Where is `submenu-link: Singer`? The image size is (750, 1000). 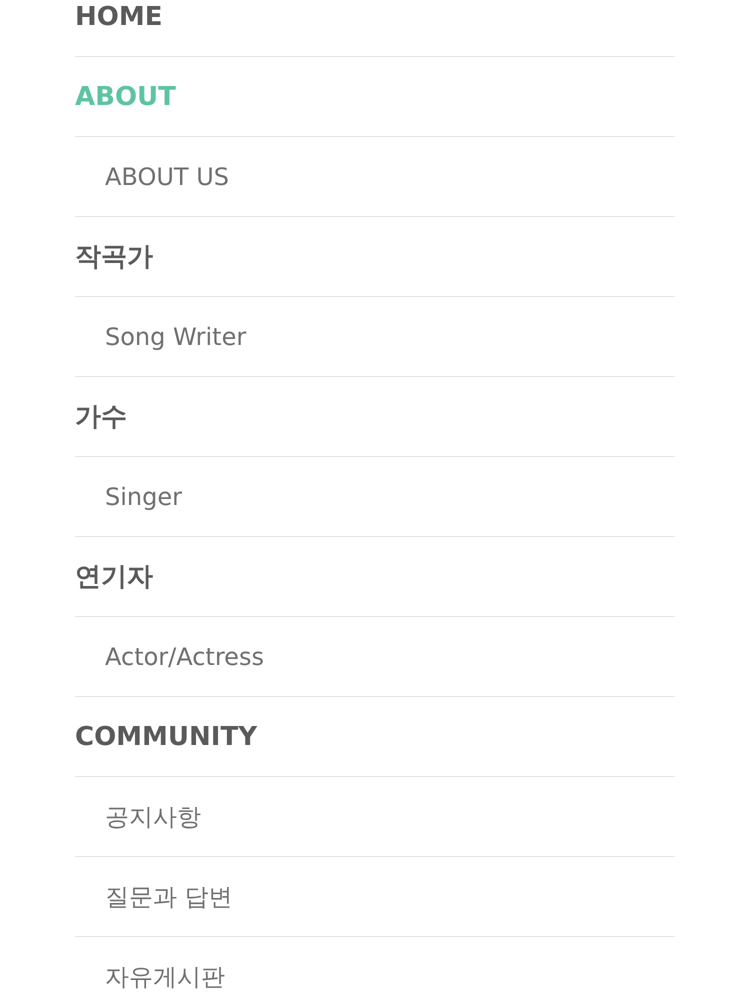
submenu-link: Singer is located at coordinates (143, 496).